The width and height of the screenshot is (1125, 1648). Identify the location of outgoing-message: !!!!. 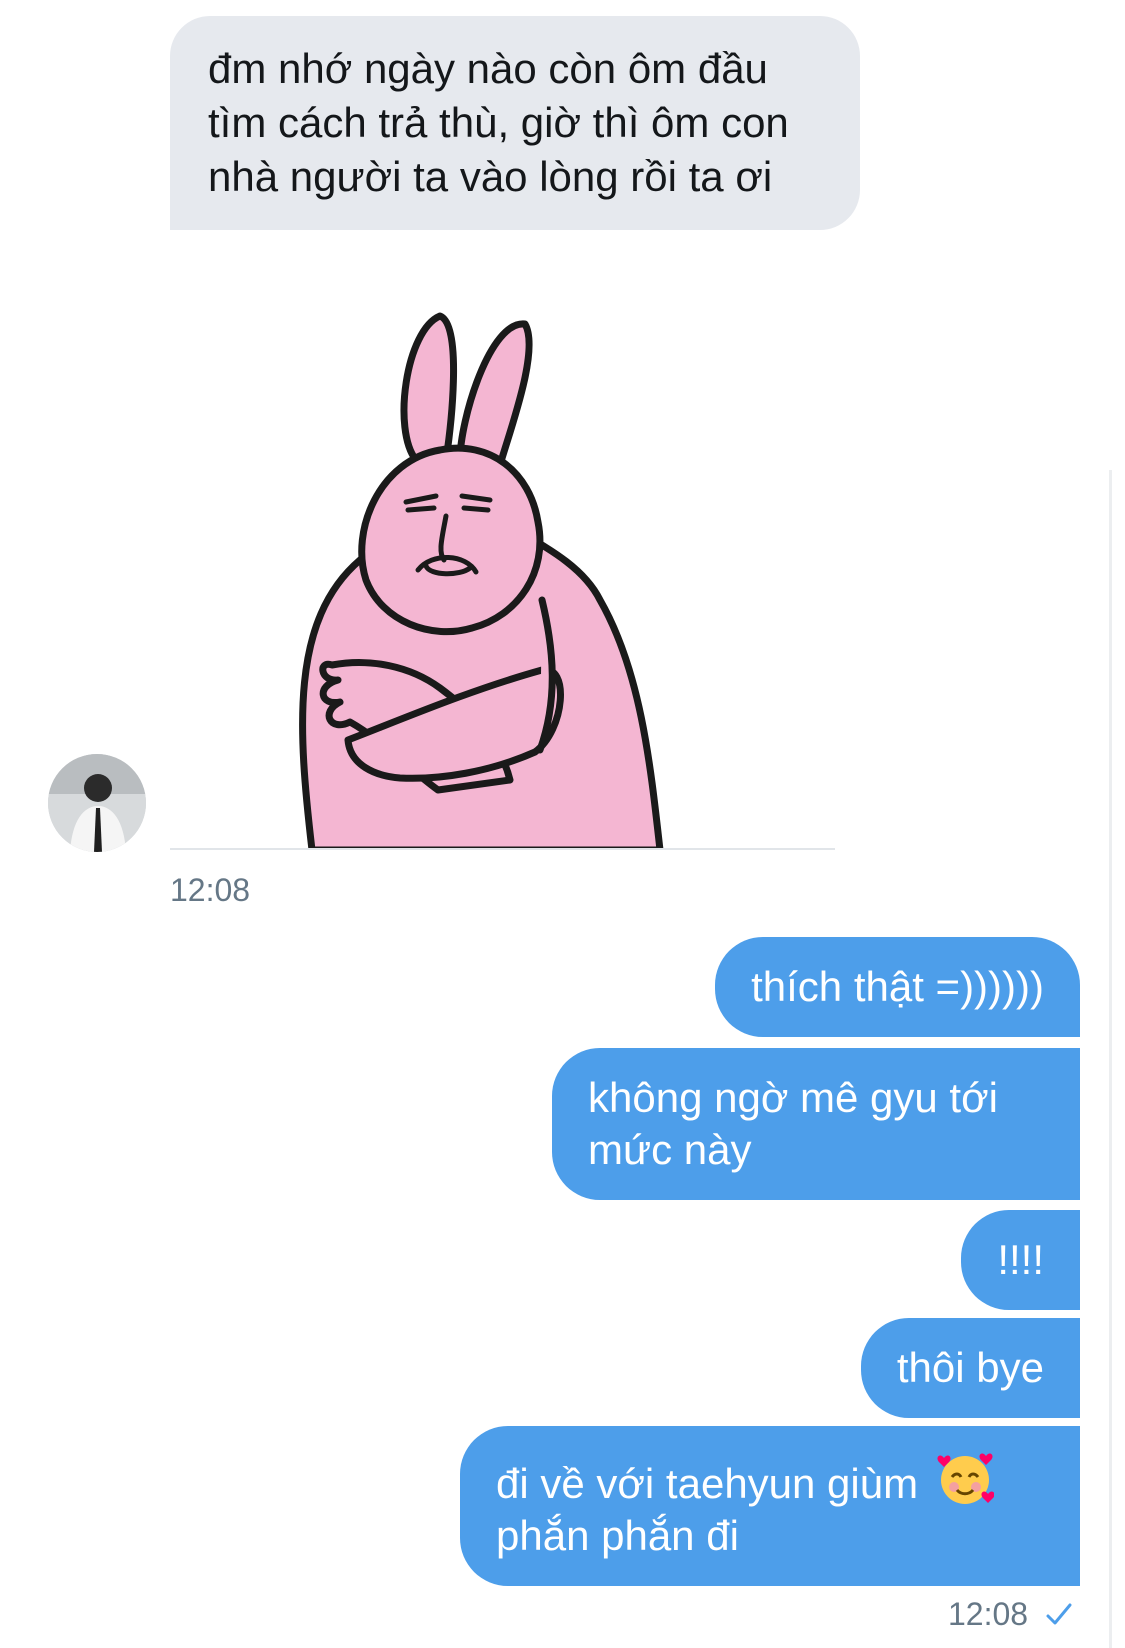
(1020, 1260).